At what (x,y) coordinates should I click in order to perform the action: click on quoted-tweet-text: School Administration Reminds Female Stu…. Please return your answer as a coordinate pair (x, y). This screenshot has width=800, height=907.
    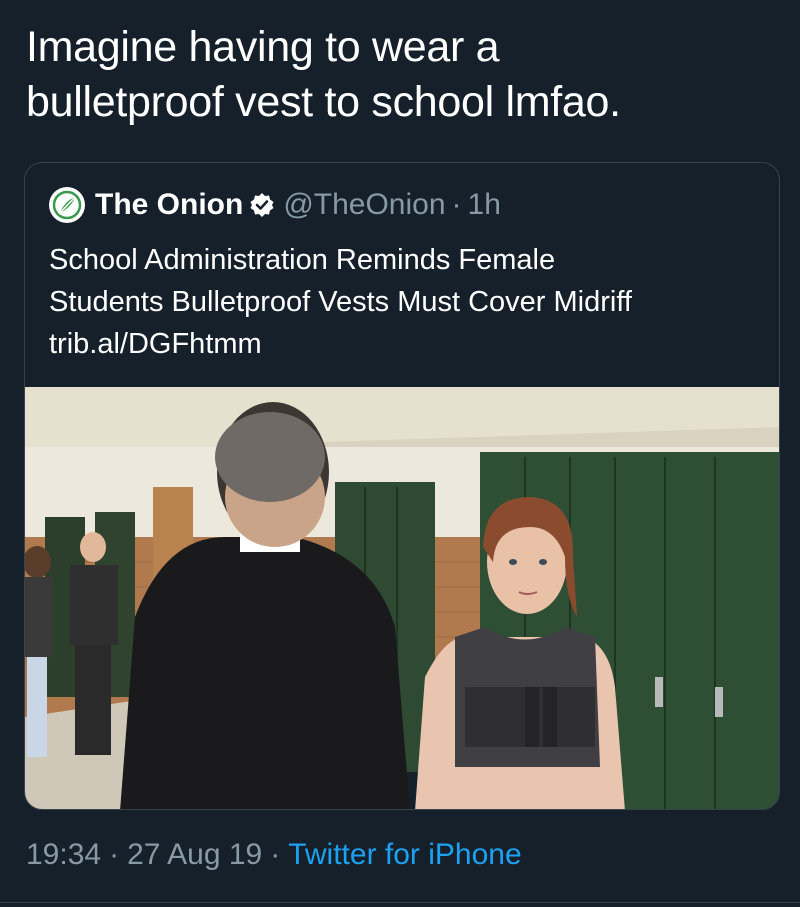
    Looking at the image, I should click on (409, 302).